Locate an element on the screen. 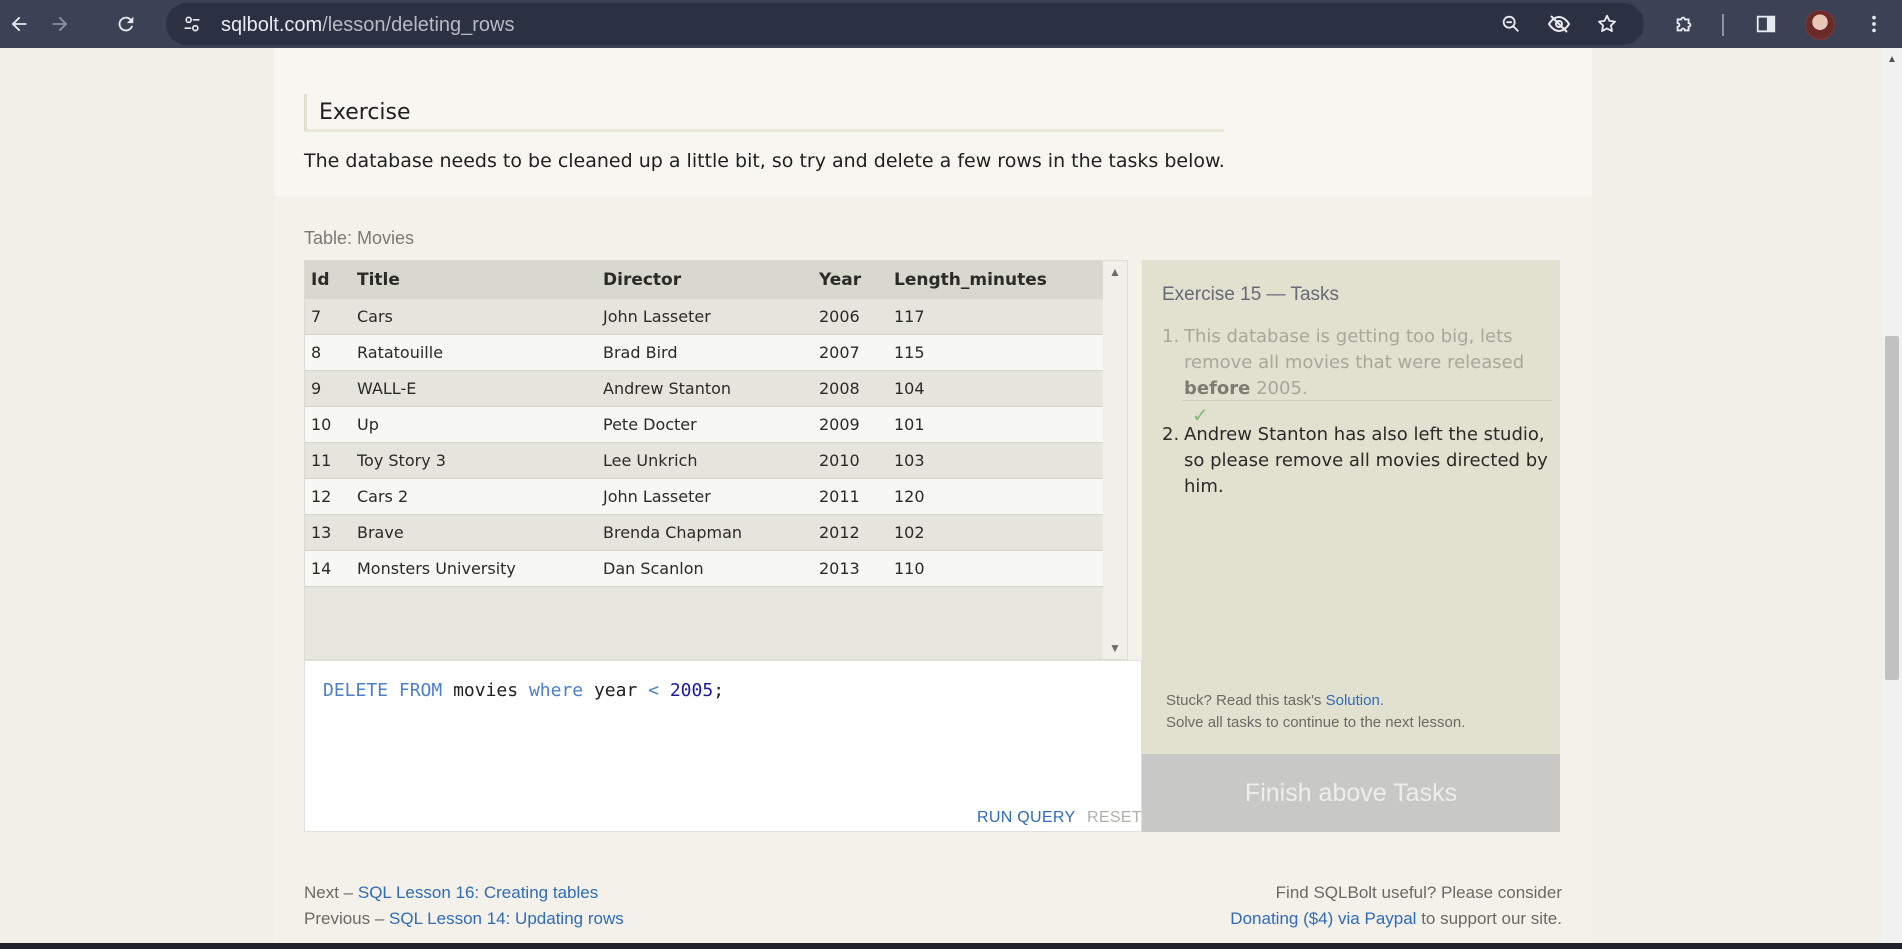 The height and width of the screenshot is (949, 1902). task-number: 1. is located at coordinates (1171, 336).